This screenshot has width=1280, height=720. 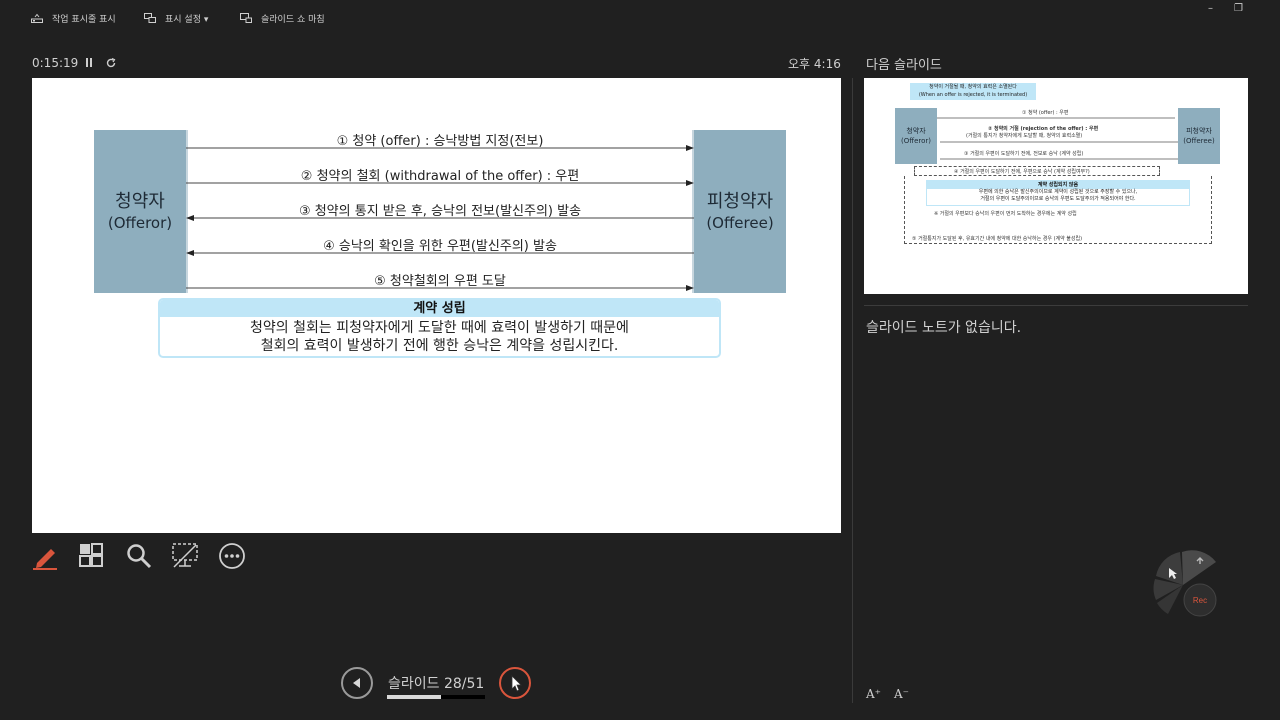 What do you see at coordinates (1199, 141) in the screenshot?
I see `thumb-offeree-en: (Offeree)` at bounding box center [1199, 141].